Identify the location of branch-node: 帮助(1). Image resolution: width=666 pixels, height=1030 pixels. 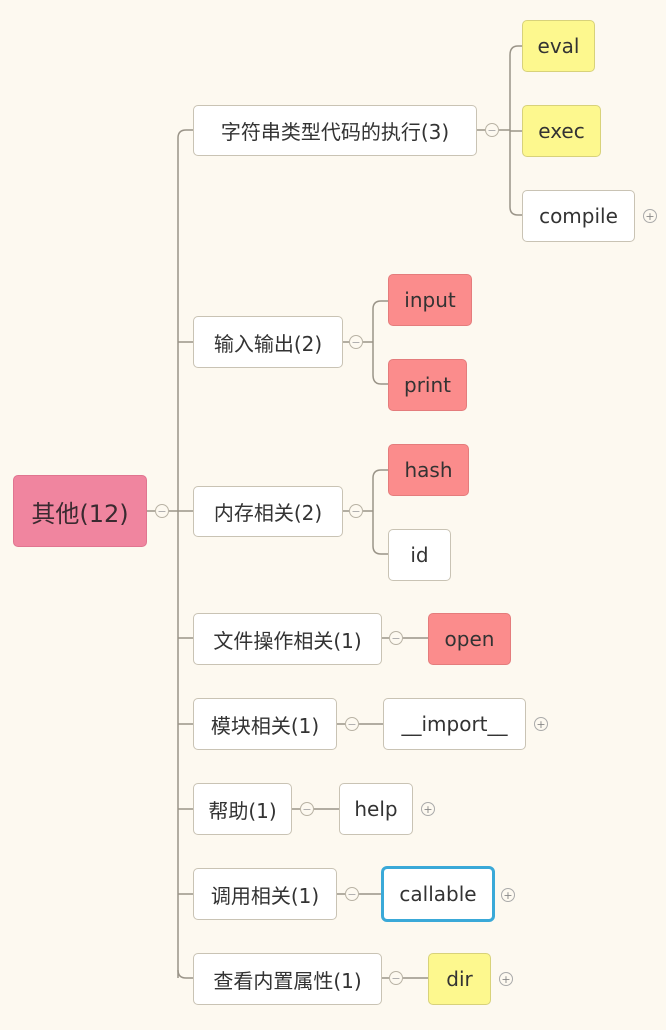
(242, 809).